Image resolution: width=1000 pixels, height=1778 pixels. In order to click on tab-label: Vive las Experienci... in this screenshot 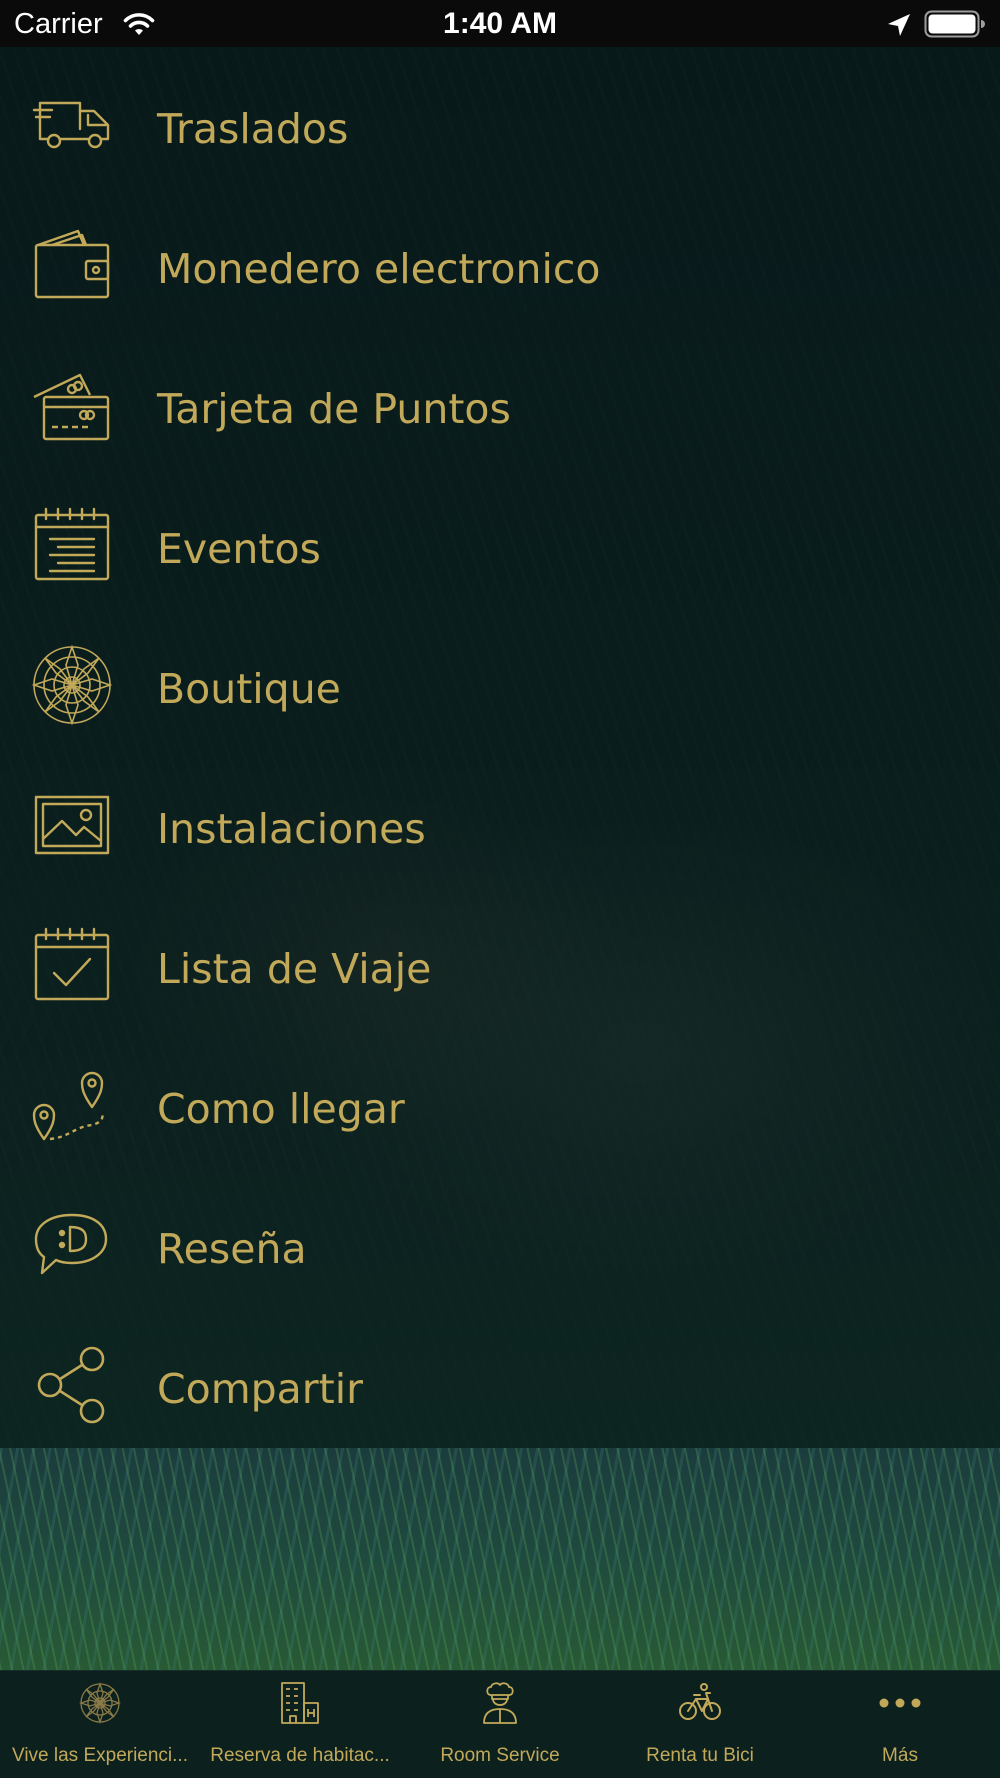, I will do `click(99, 1755)`.